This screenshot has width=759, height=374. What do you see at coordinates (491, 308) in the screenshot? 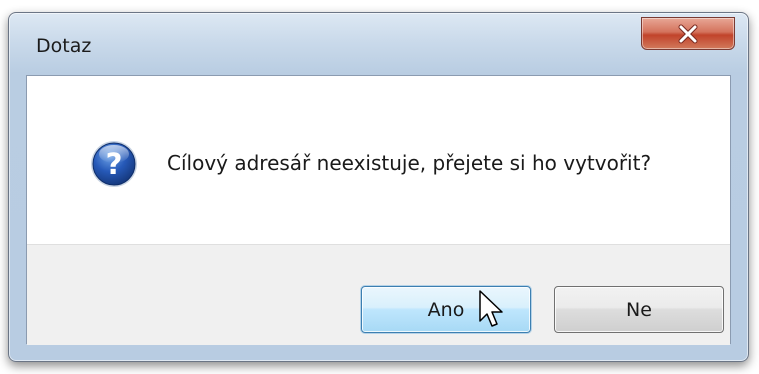
I see `pointer-cursor-icon` at bounding box center [491, 308].